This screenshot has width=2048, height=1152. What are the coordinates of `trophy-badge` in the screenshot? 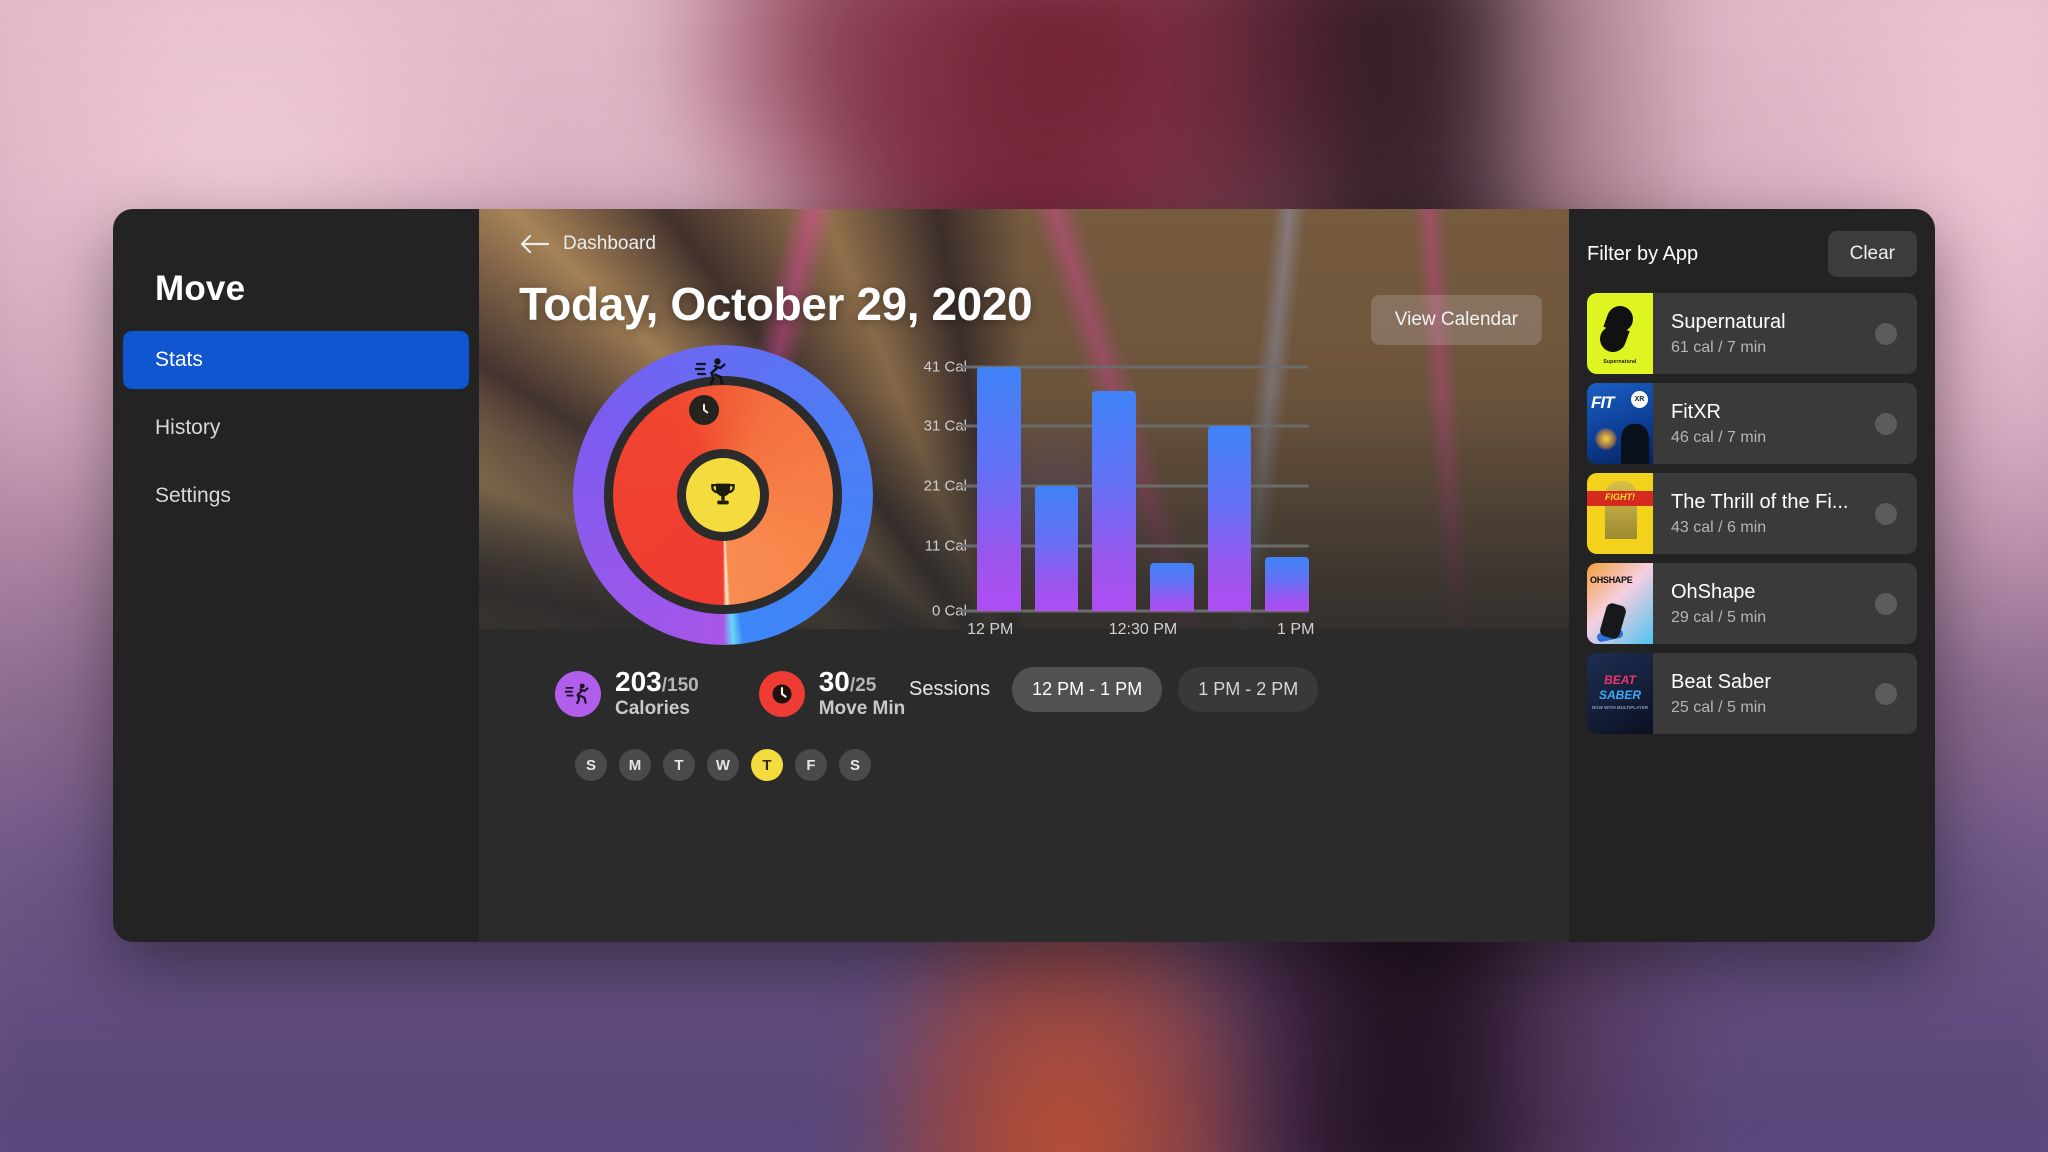 It's located at (723, 495).